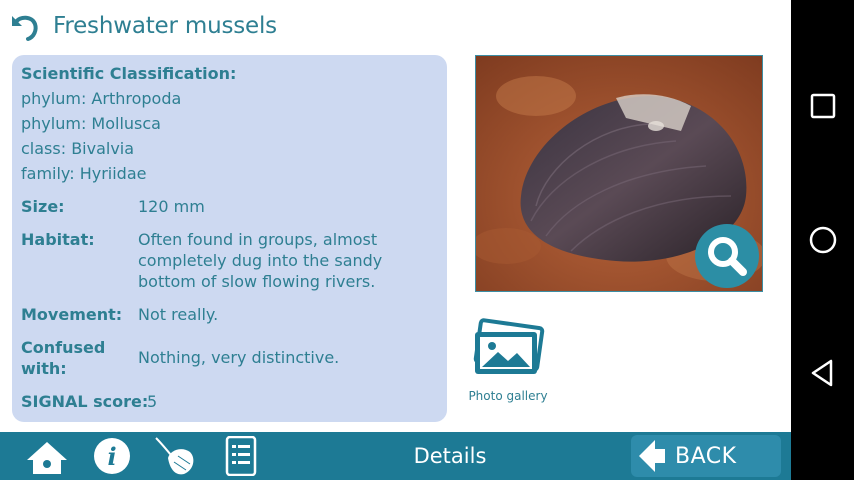 Image resolution: width=854 pixels, height=480 pixels. I want to click on movement-label: Movement:, so click(72, 314).